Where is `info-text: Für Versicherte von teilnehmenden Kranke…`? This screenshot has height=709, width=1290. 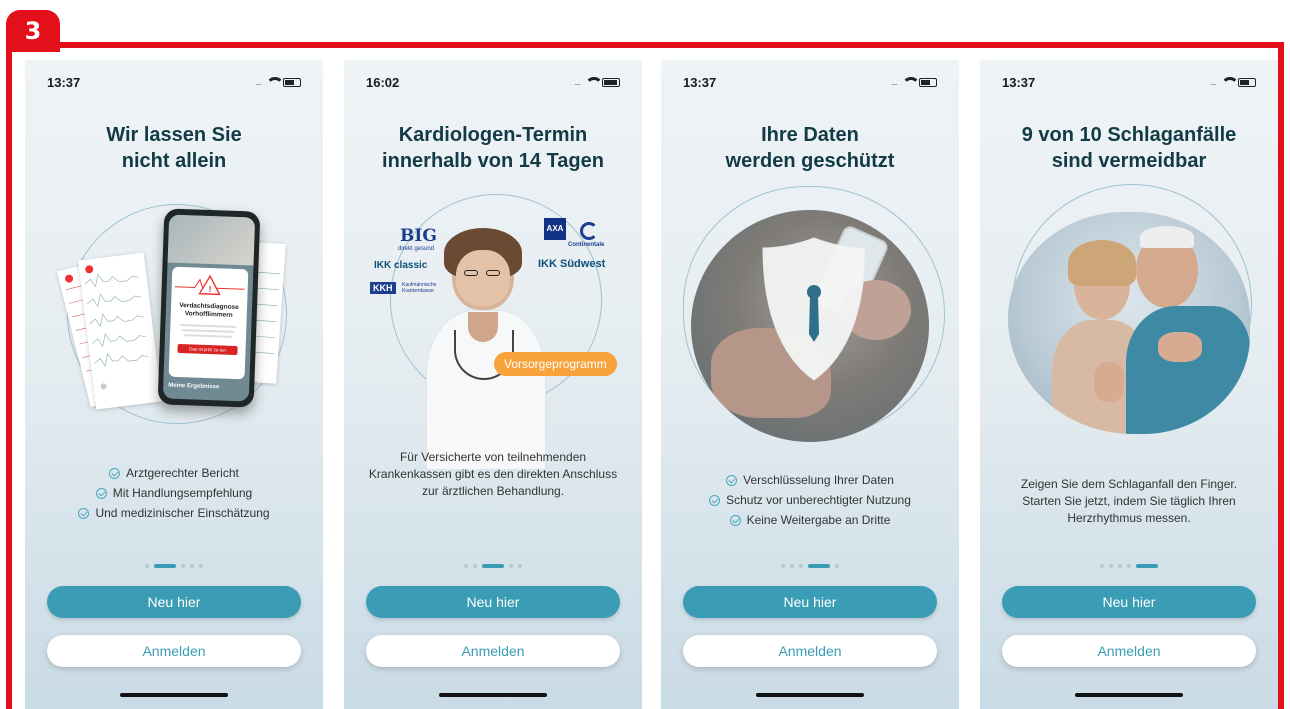
info-text: Für Versicherte von teilnehmenden Kranke… is located at coordinates (493, 474).